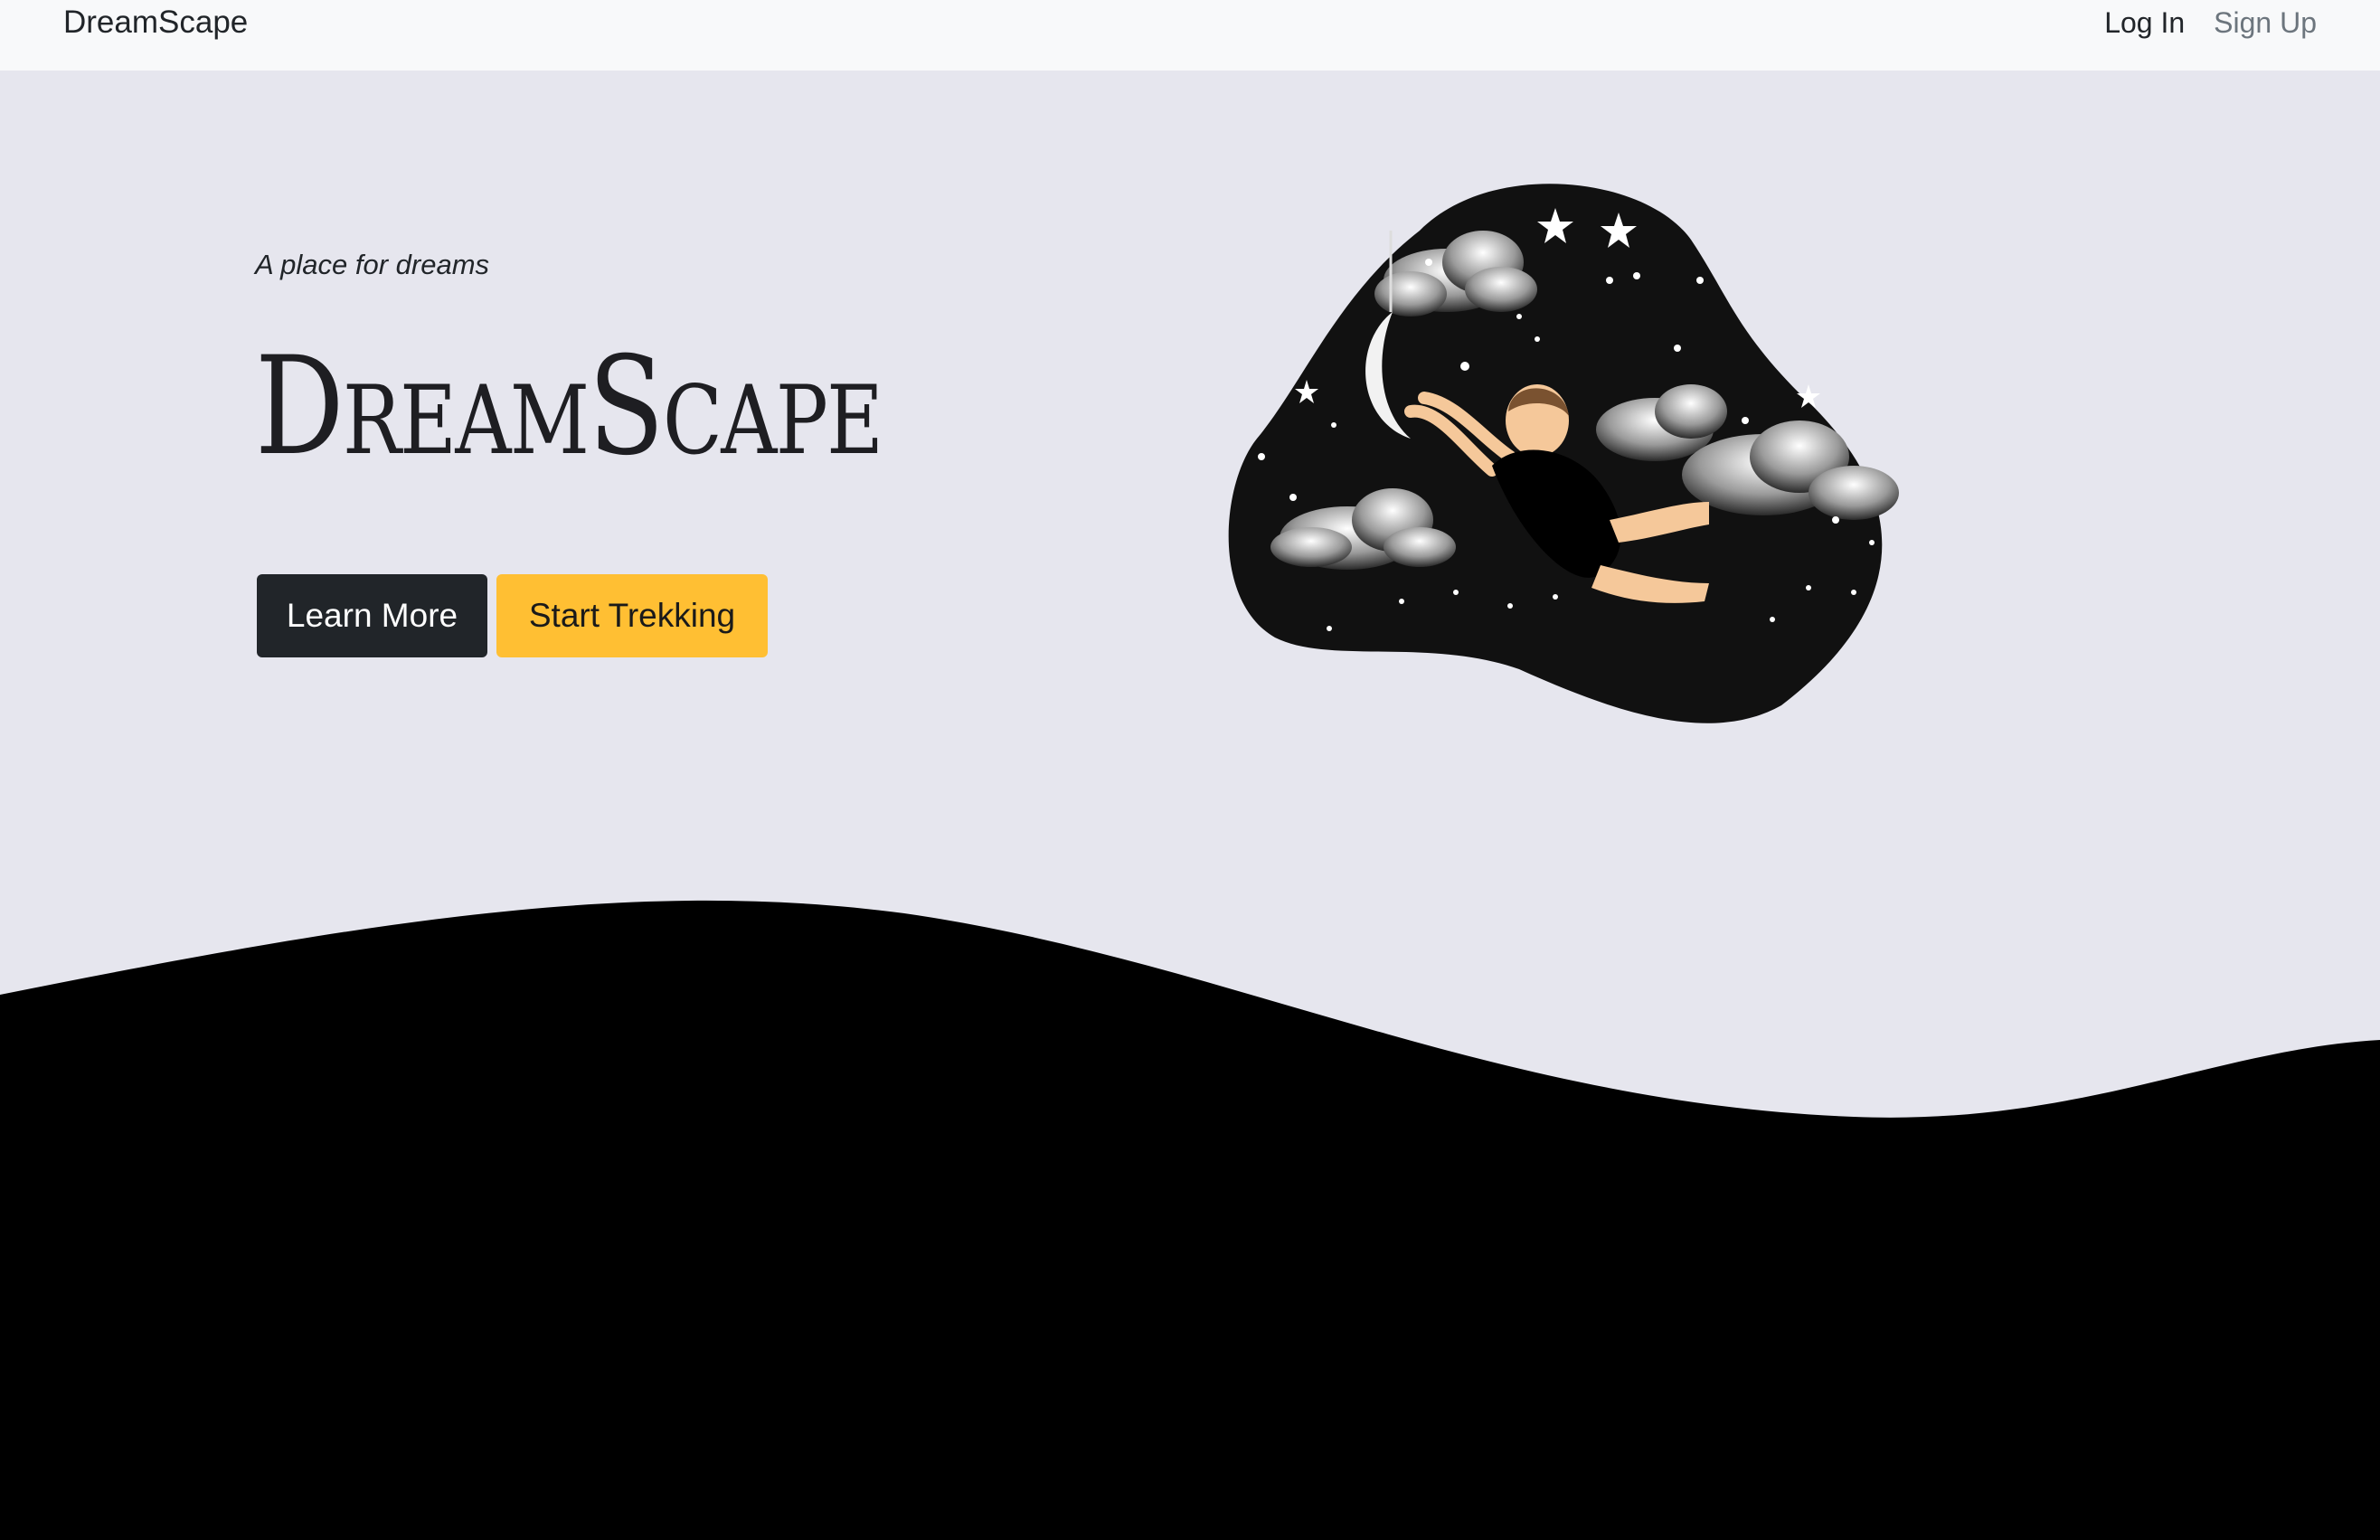  I want to click on start-trekking-button: Start Trekking, so click(632, 615).